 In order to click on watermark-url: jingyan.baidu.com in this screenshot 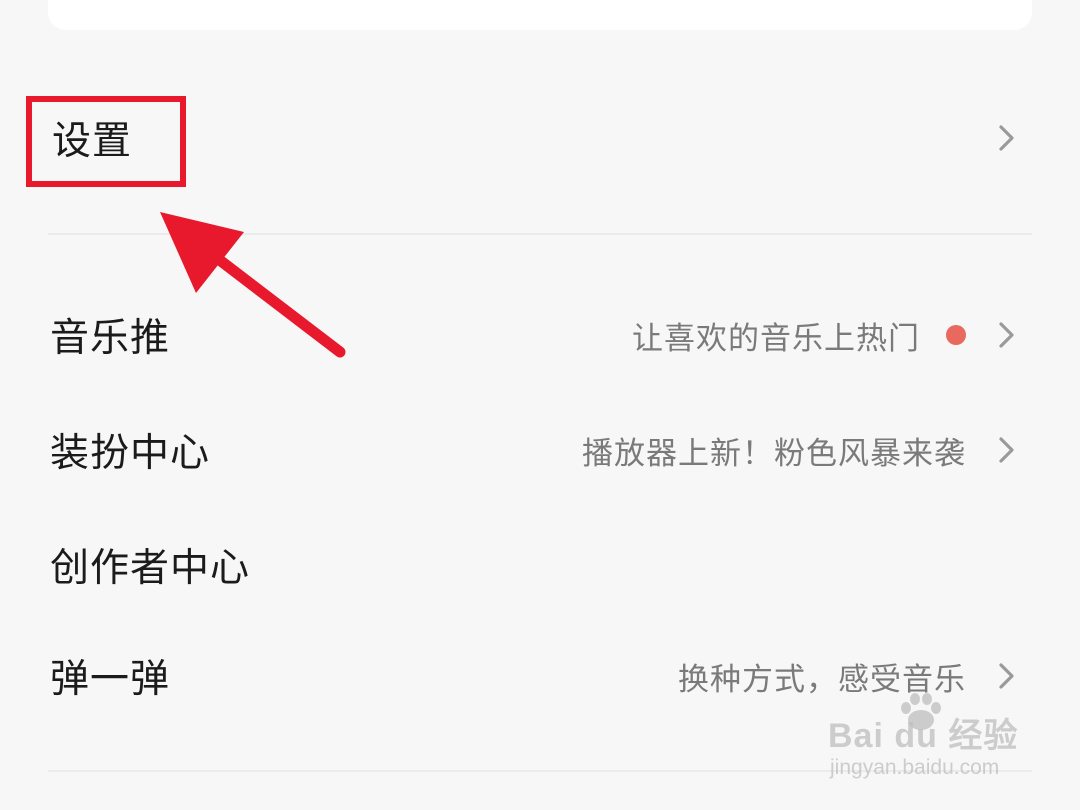, I will do `click(915, 767)`.